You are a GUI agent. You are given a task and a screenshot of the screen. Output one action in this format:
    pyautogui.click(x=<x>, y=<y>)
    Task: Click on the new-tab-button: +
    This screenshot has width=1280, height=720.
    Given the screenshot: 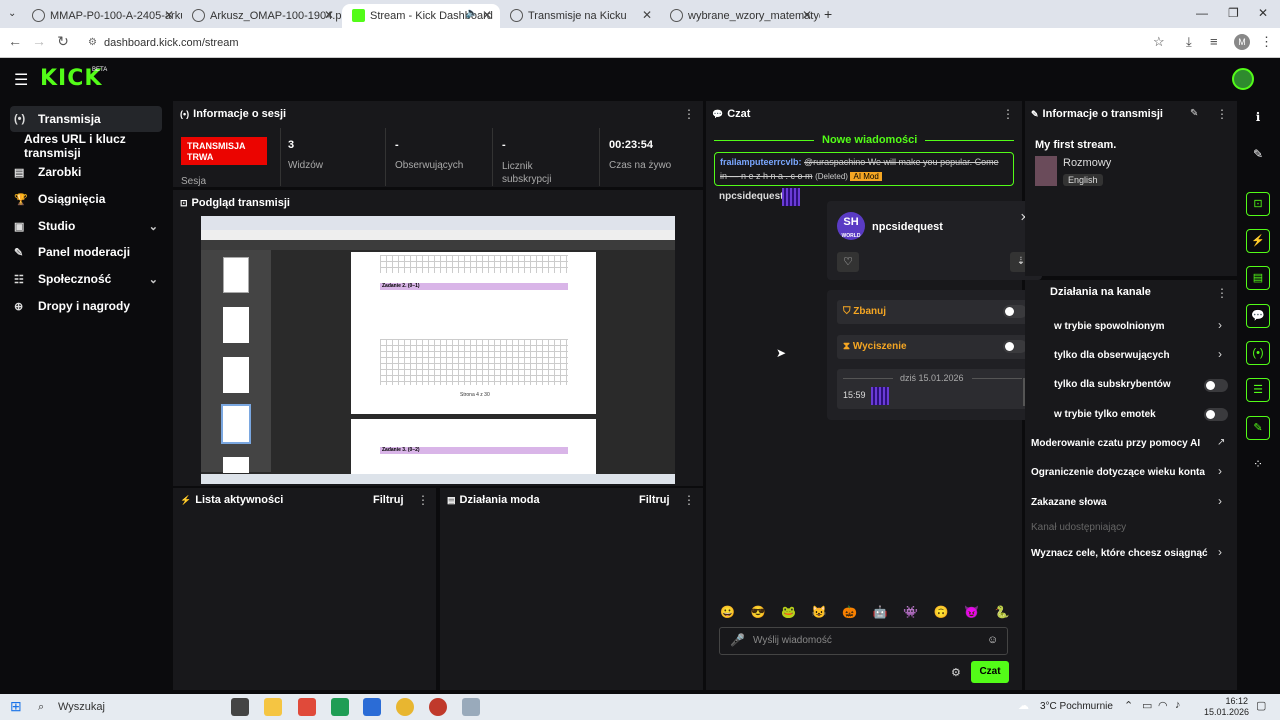 What is the action you would take?
    pyautogui.click(x=828, y=14)
    